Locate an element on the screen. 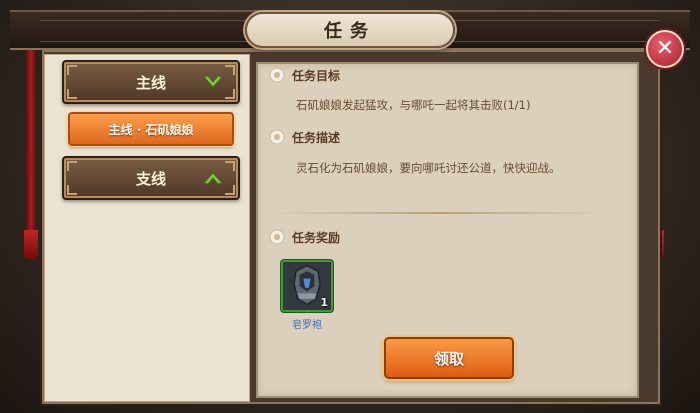  main-quest-category-button: 主线 is located at coordinates (151, 82).